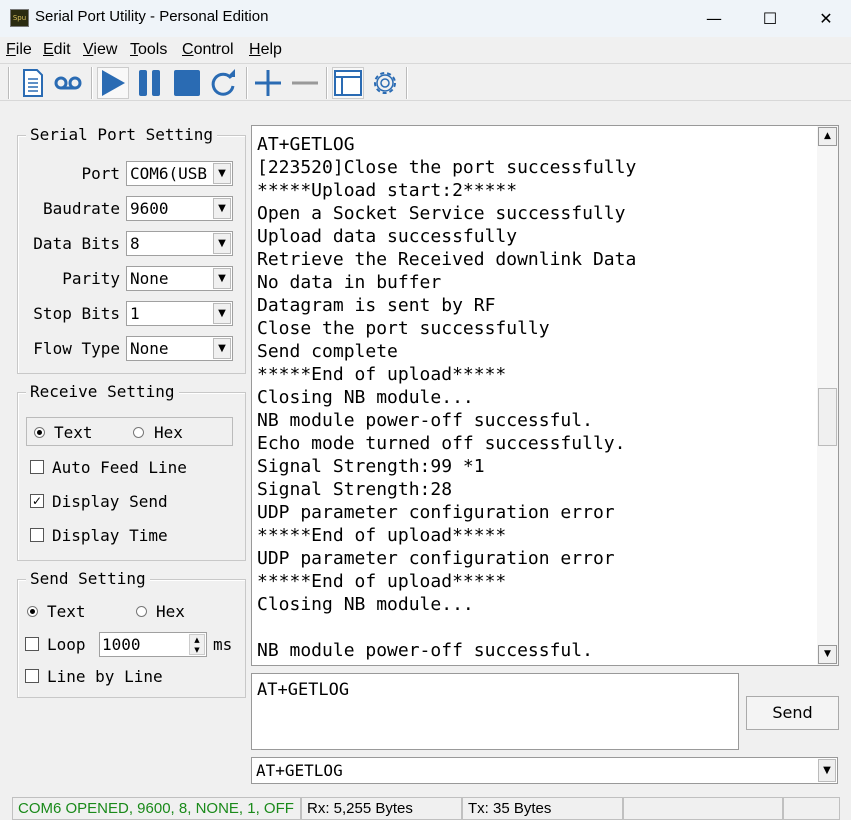 The width and height of the screenshot is (851, 820). Describe the element at coordinates (170, 611) in the screenshot. I see `send-hex-label: Hex` at that location.